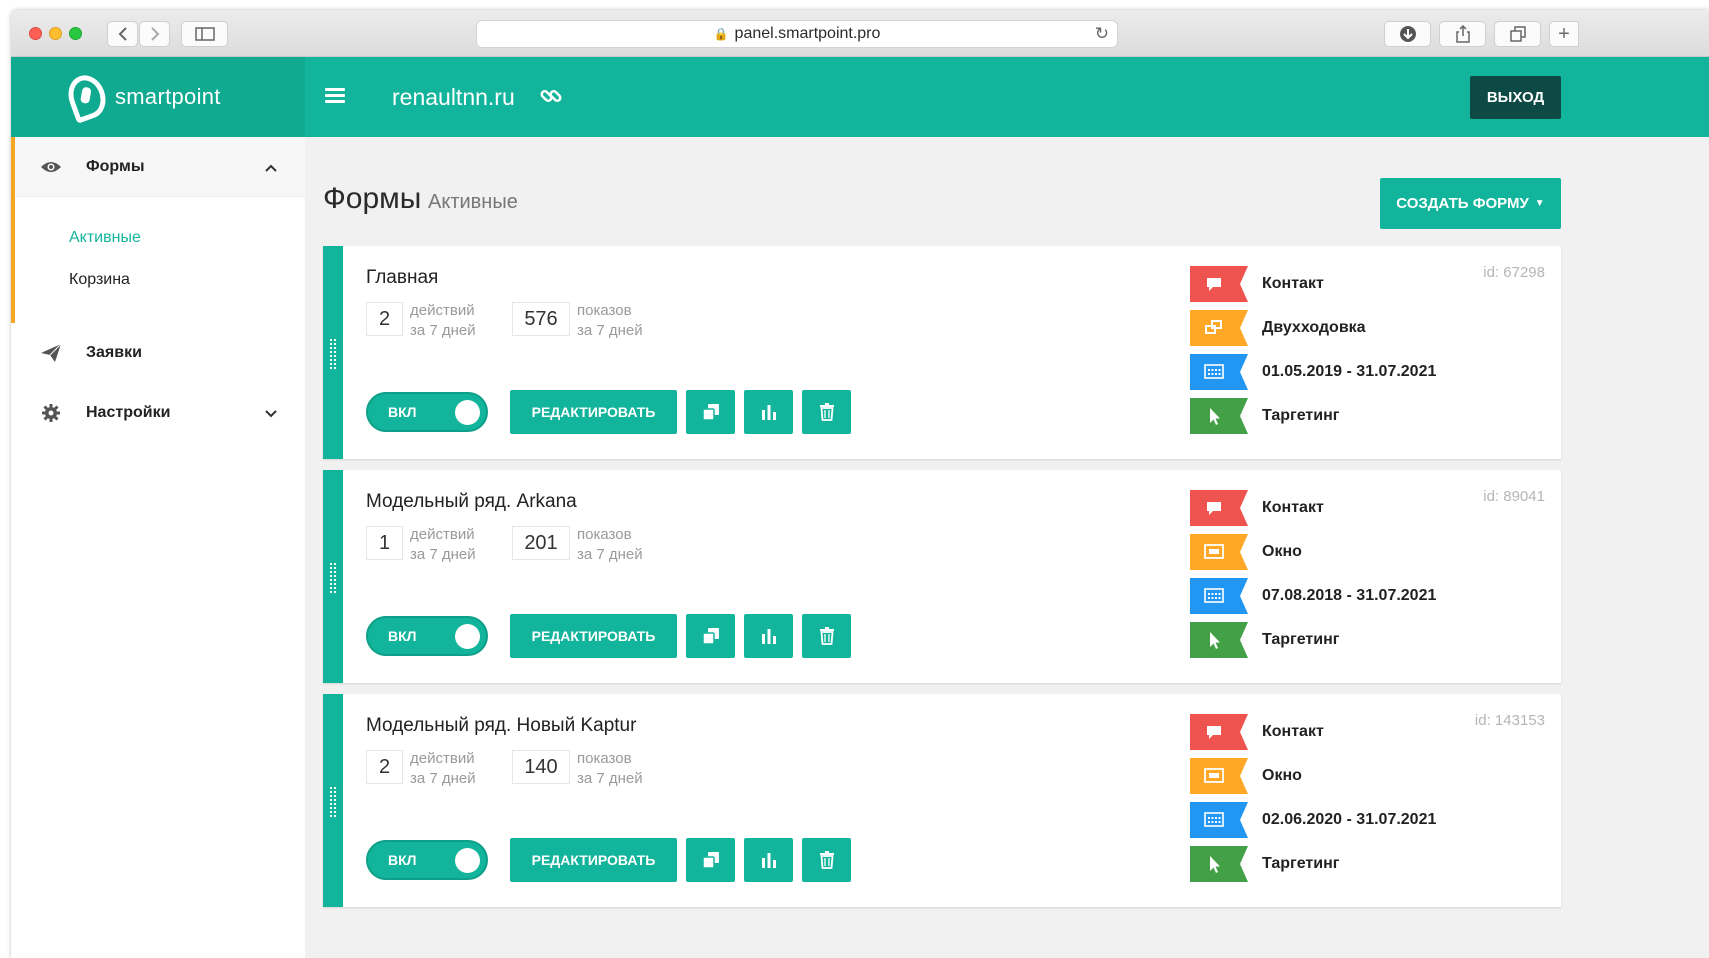 The width and height of the screenshot is (1709, 958). I want to click on logo-text: smartpoint, so click(168, 96).